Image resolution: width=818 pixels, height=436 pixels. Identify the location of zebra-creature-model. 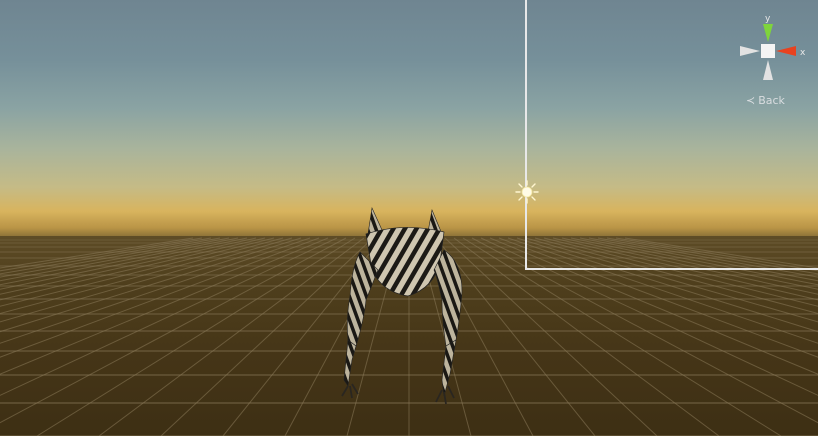
(405, 302).